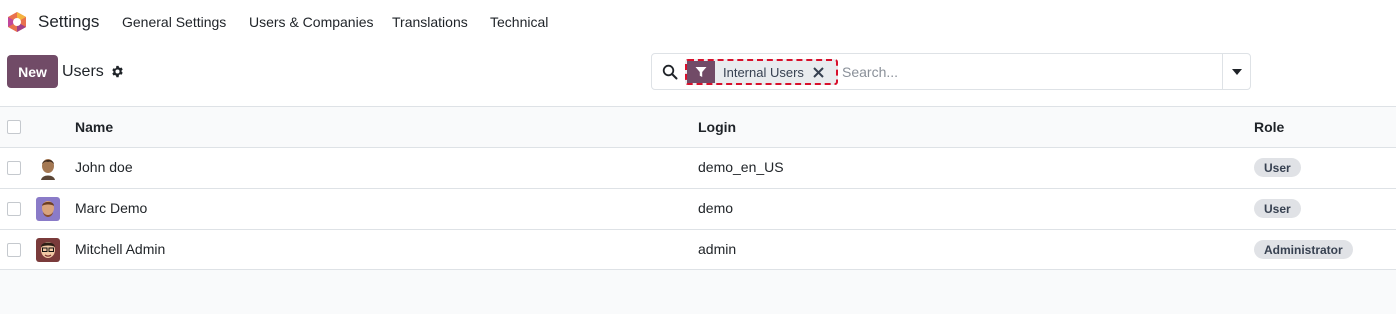  Describe the element at coordinates (701, 72) in the screenshot. I see `filter-icon` at that location.